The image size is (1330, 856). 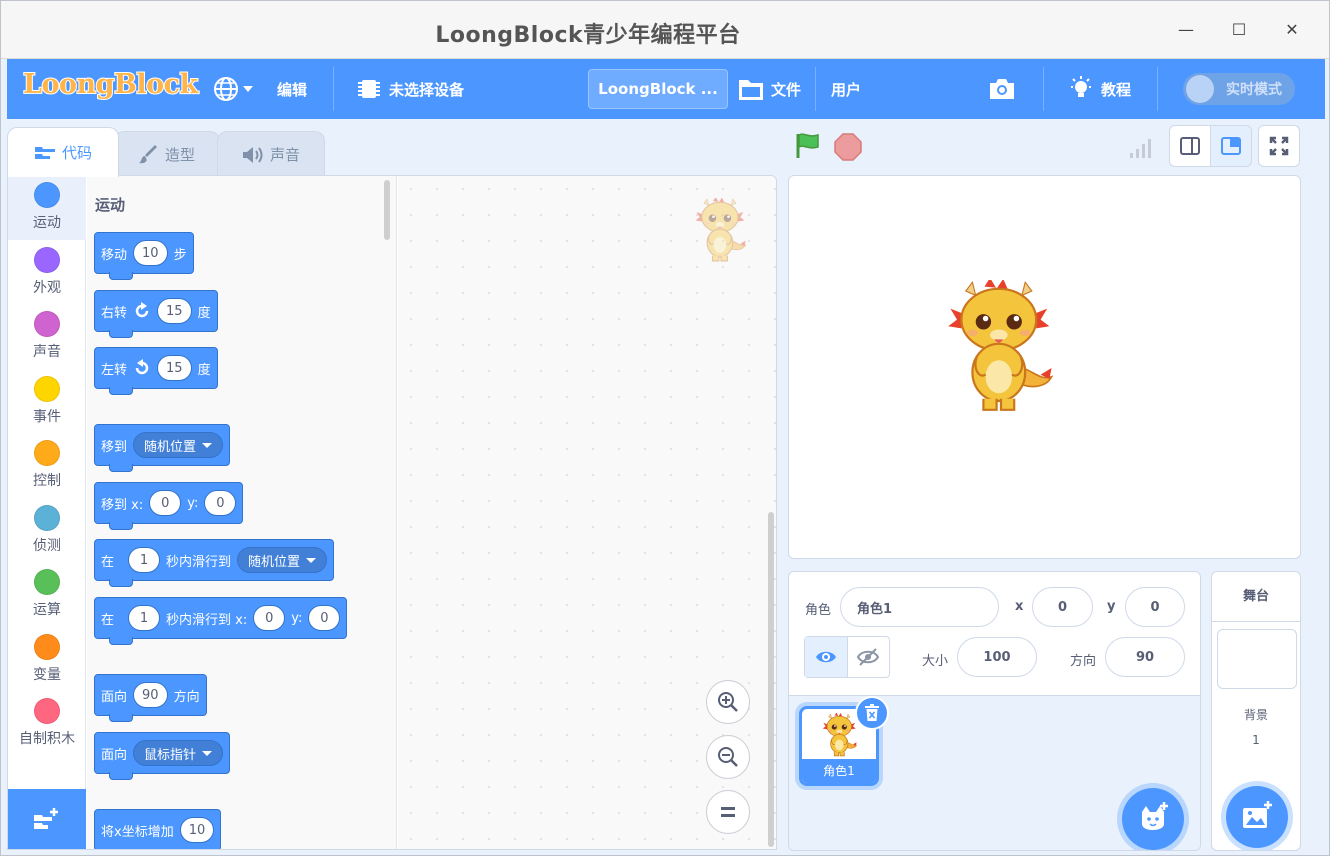 What do you see at coordinates (156, 371) in the screenshot?
I see `block-turn-left: 左转 15 度` at bounding box center [156, 371].